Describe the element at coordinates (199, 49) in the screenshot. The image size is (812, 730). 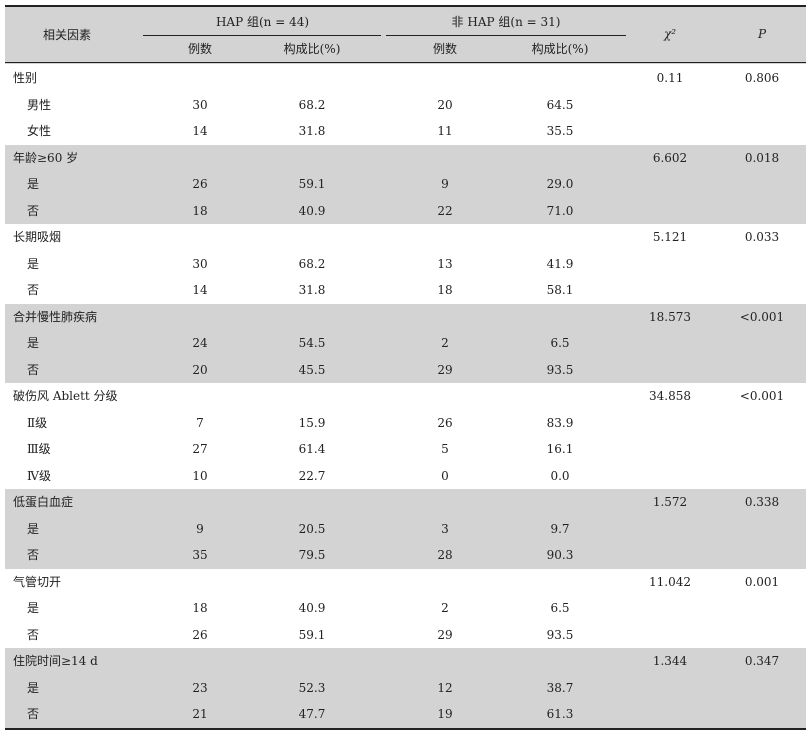
I see `header-hap-count: 例数` at that location.